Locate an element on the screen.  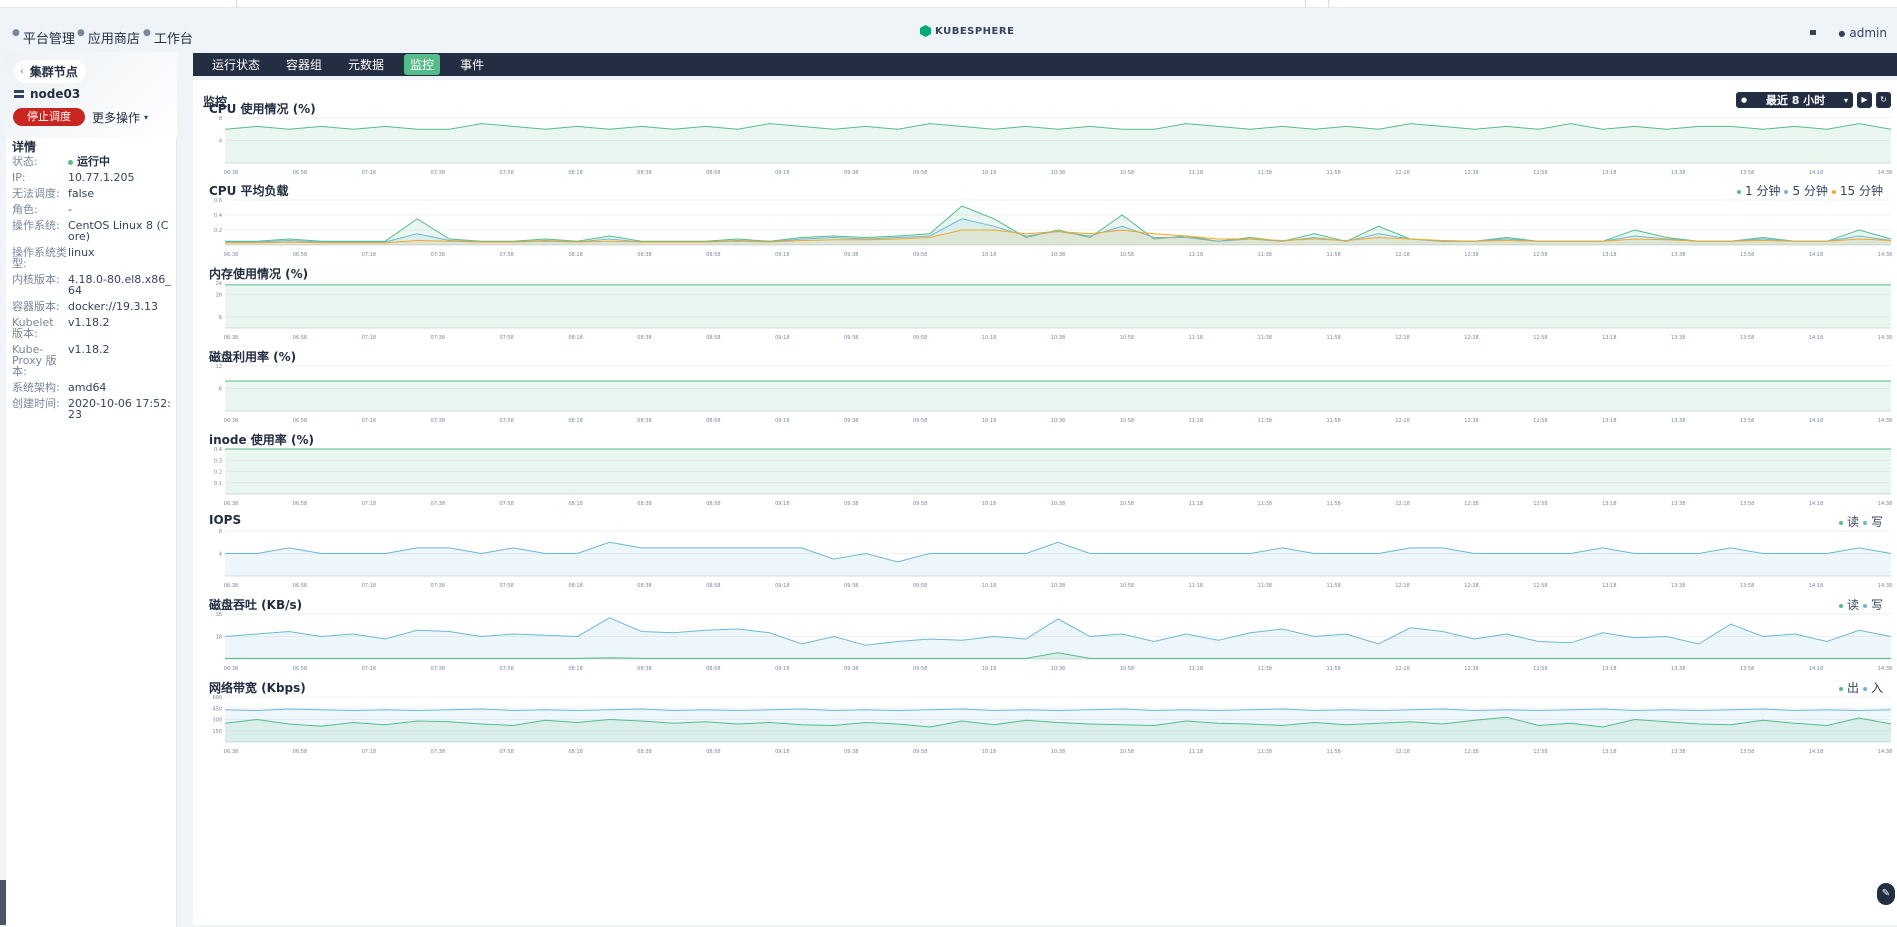
user-icon: ● is located at coordinates (1842, 33).